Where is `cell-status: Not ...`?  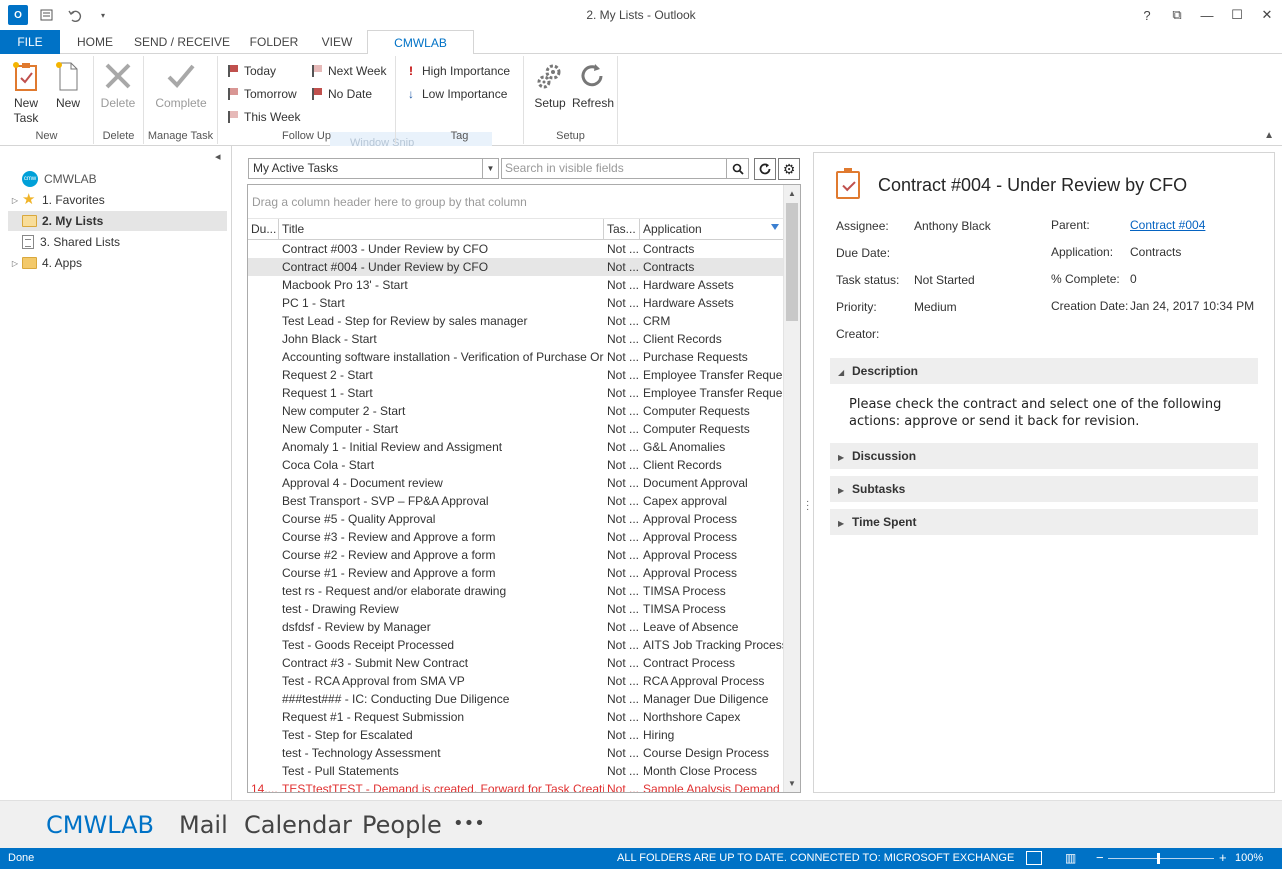 cell-status: Not ... is located at coordinates (623, 573).